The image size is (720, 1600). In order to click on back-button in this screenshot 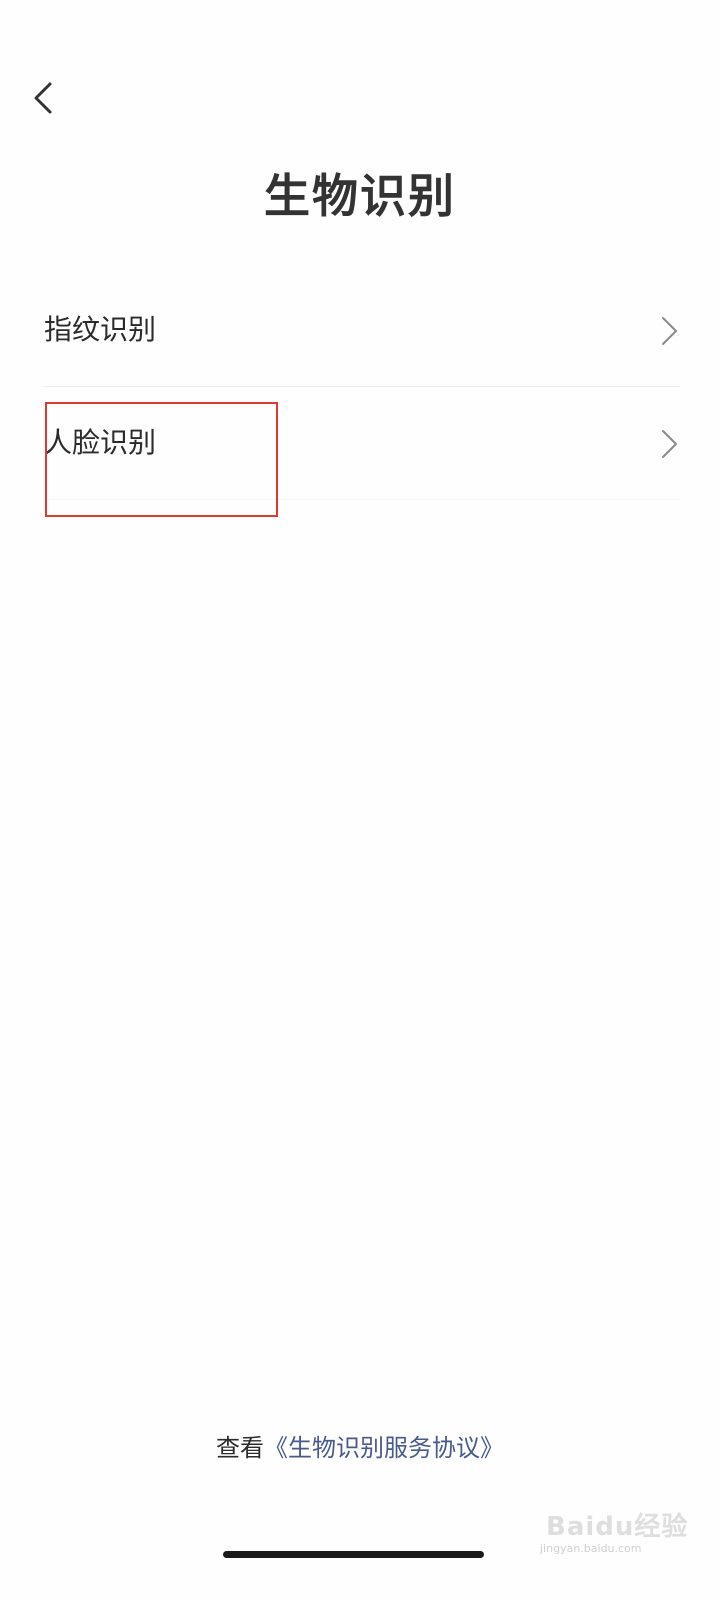, I will do `click(42, 98)`.